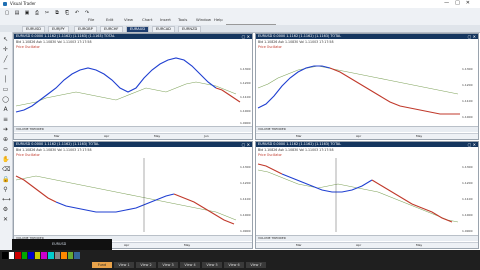 Image resolution: width=480 pixels, height=270 pixels. I want to click on menu-edit: Edit, so click(109, 19).